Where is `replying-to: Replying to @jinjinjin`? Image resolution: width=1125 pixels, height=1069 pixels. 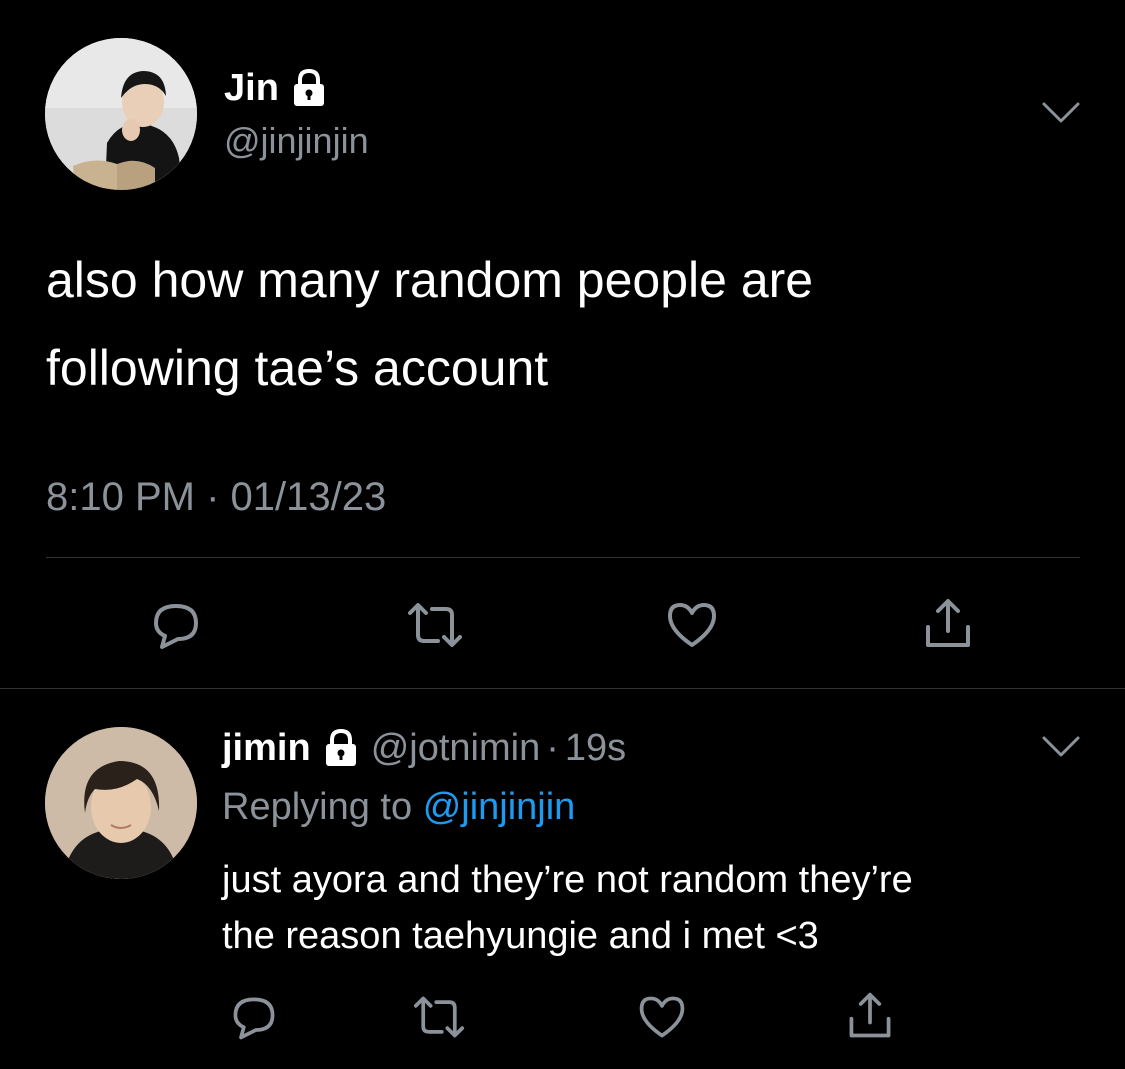 replying-to: Replying to @jinjinjin is located at coordinates (398, 807).